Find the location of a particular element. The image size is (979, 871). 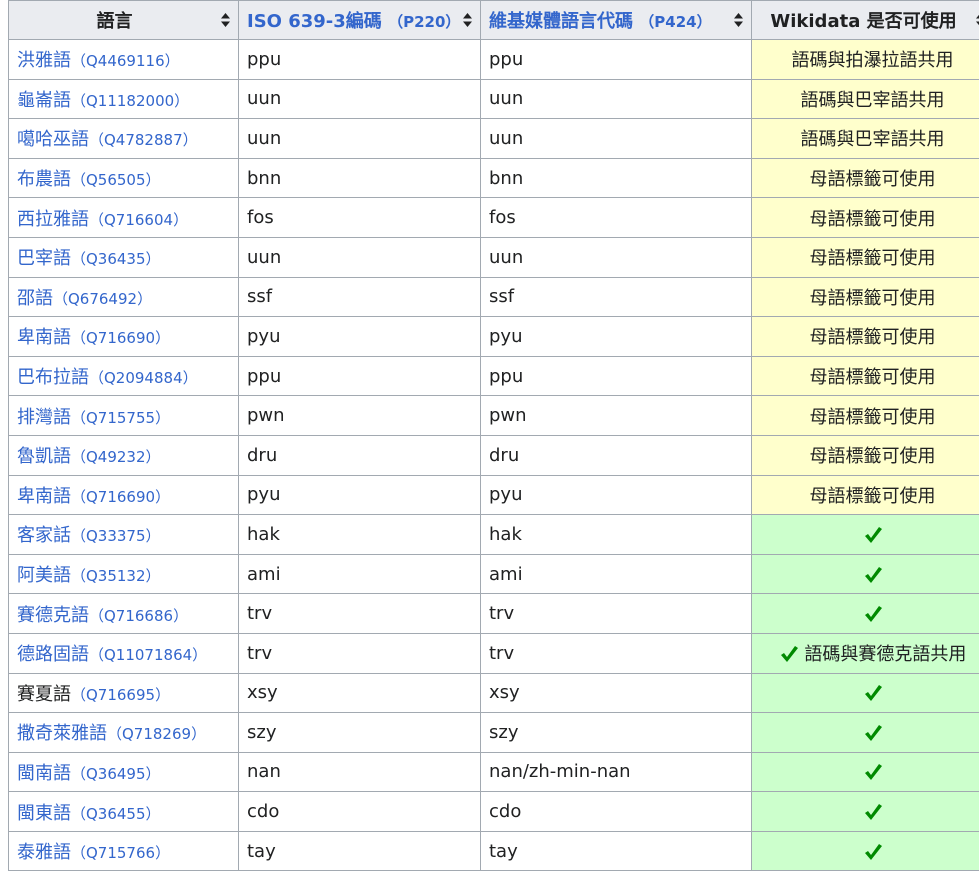

language-cell: 閩南語（Q36495） is located at coordinates (124, 772).